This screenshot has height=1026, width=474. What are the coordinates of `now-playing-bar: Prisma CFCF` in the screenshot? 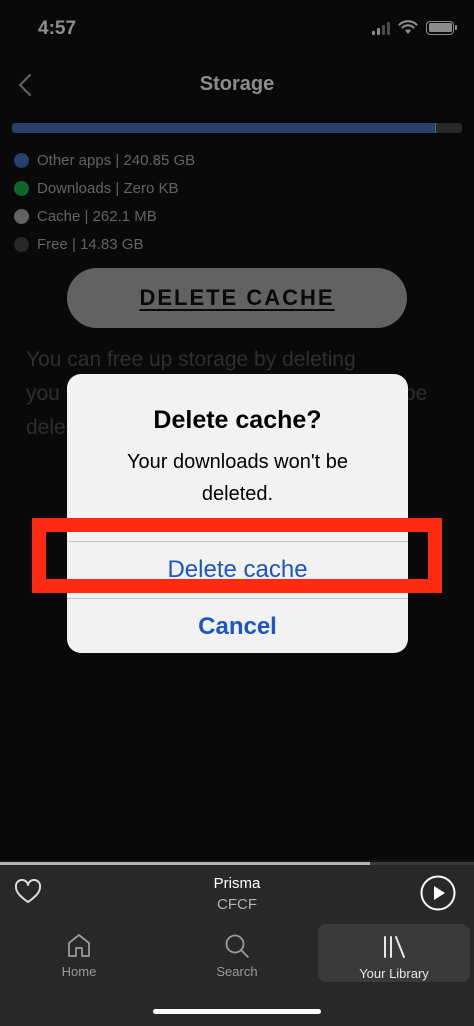 It's located at (237, 893).